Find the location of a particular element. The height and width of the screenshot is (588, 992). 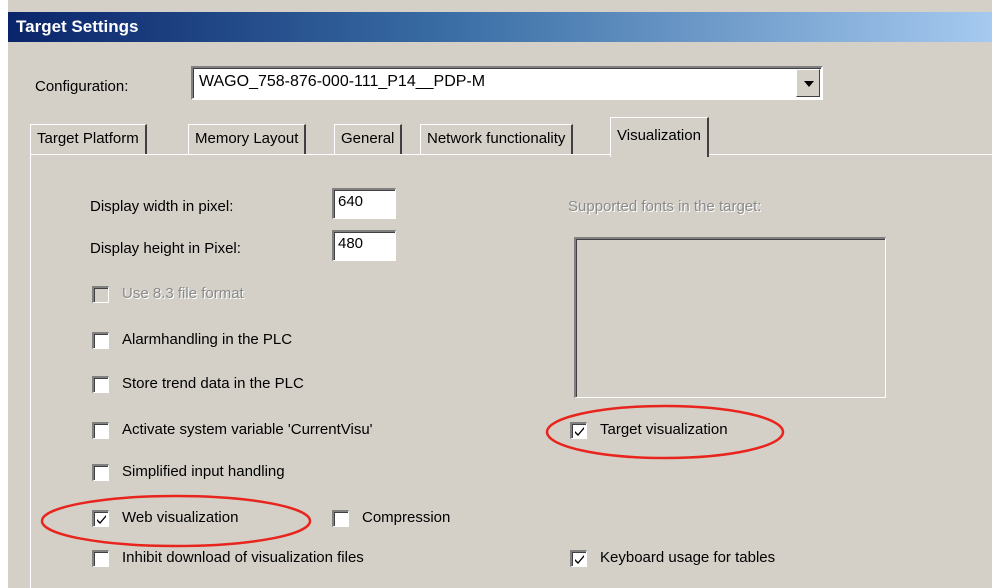

configuration-label: Configuration: is located at coordinates (82, 86).